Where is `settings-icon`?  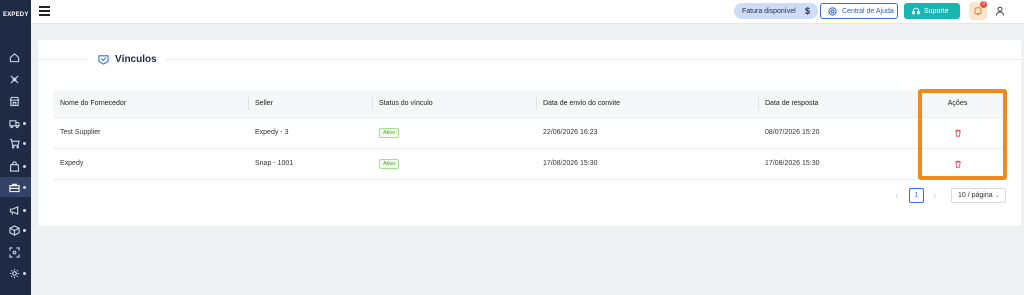 settings-icon is located at coordinates (14, 273).